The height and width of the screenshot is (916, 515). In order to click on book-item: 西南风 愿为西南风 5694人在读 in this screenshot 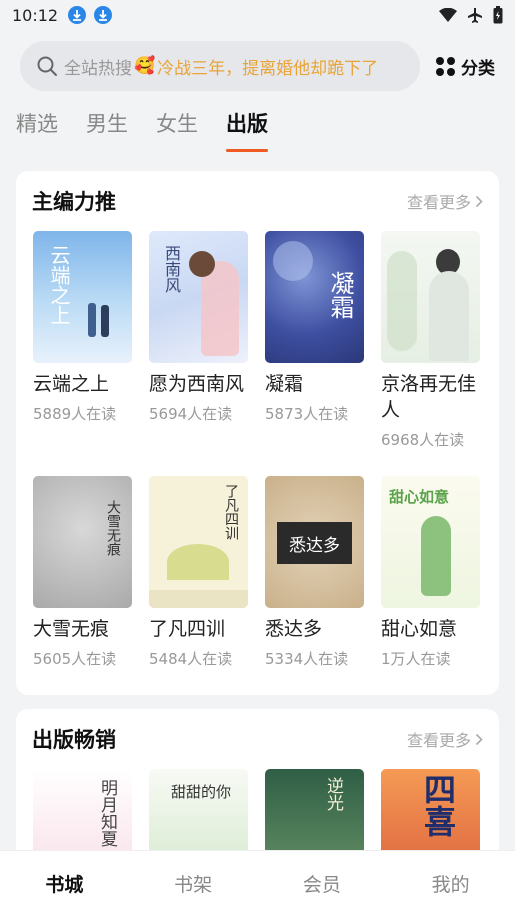, I will do `click(198, 340)`.